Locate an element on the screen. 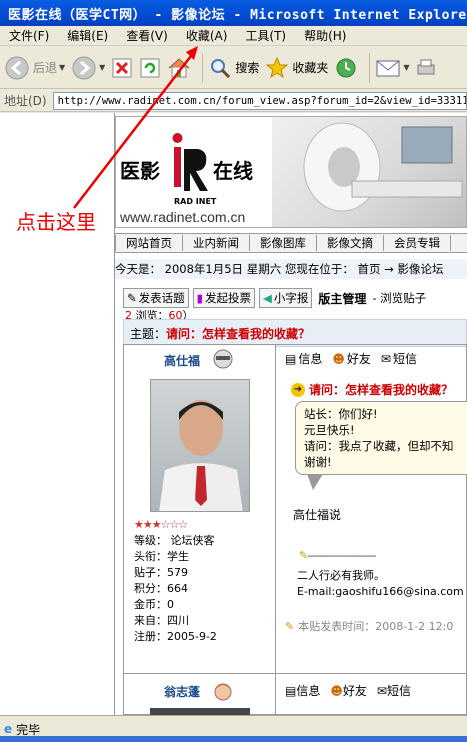  small-font-button: ◀ 小字报 is located at coordinates (285, 298).